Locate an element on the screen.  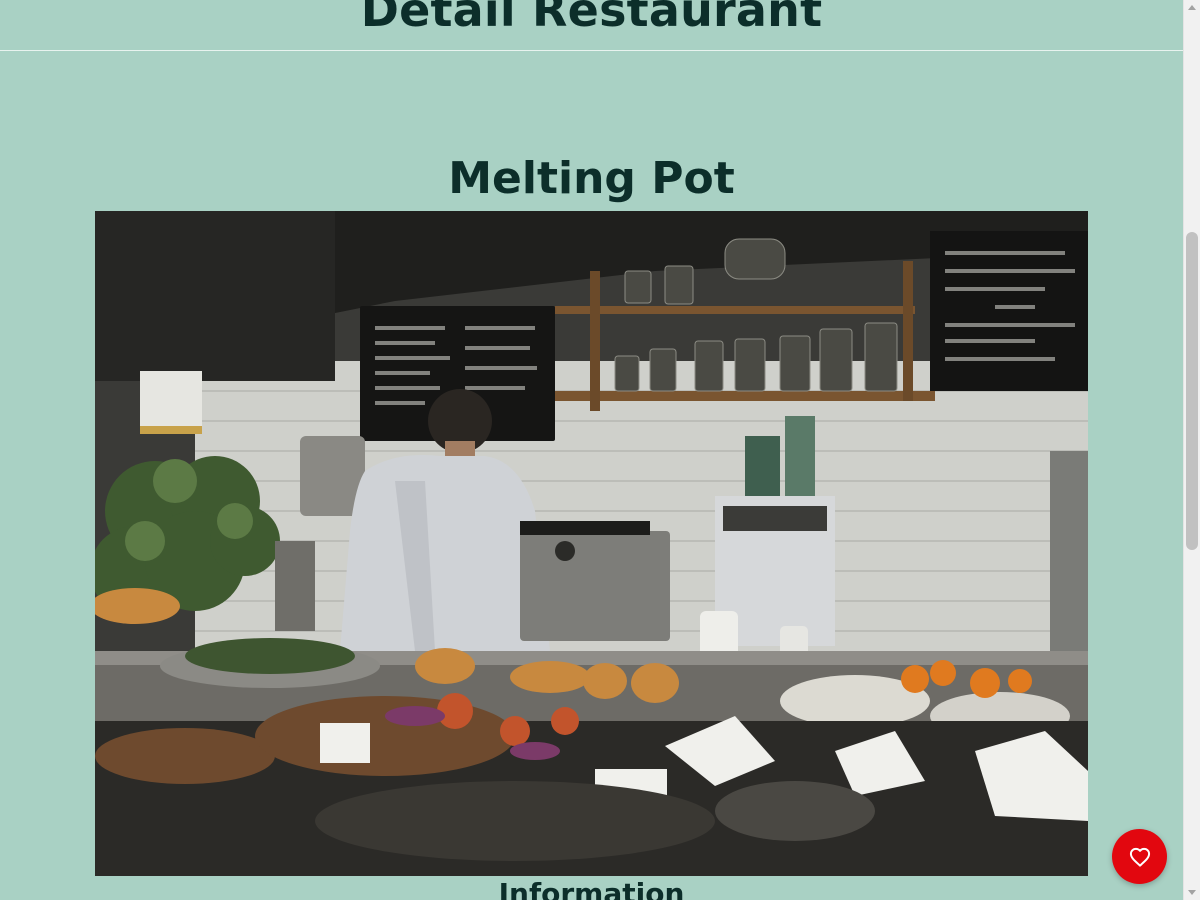
information-heading: Information is located at coordinates (591, 888).